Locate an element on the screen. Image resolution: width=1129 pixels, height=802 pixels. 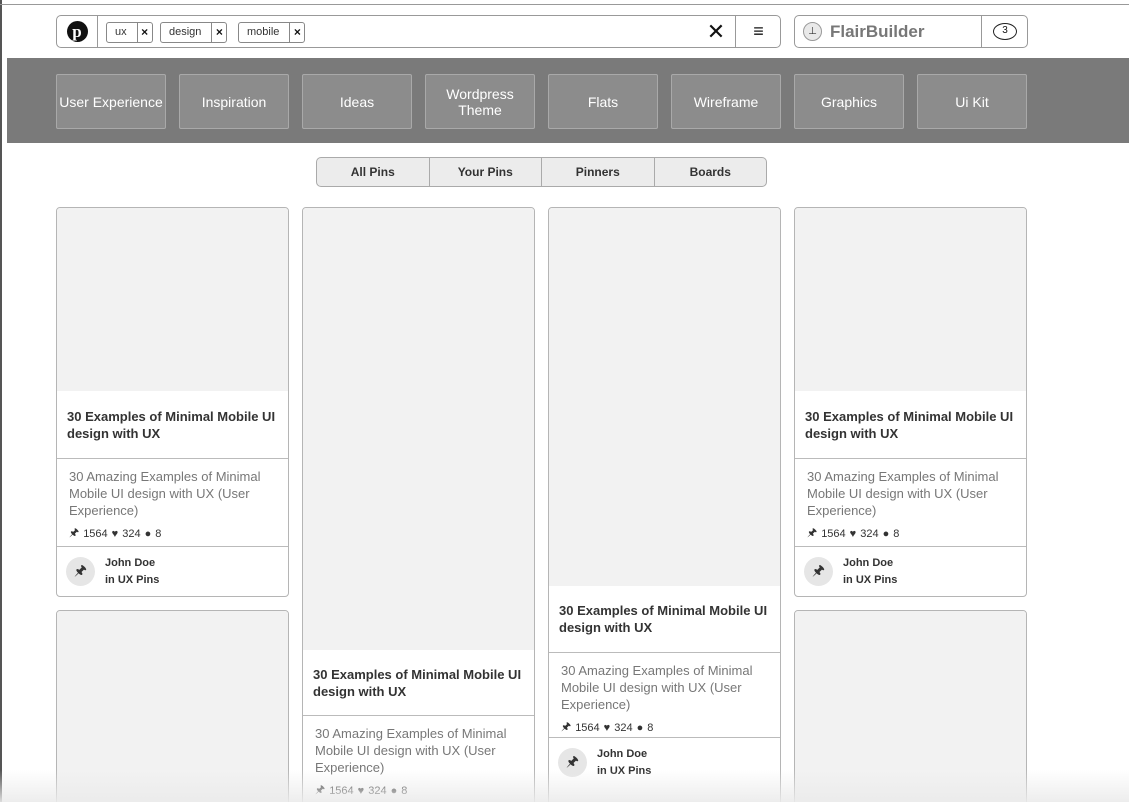
clear-search-button: ✕ is located at coordinates (716, 31).